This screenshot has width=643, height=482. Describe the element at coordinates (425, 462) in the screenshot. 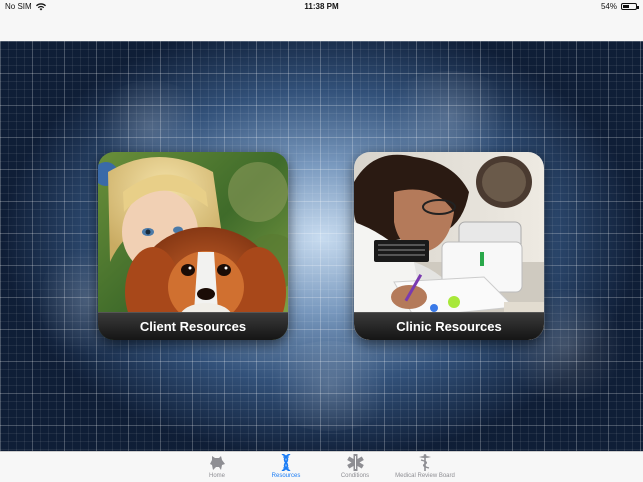

I see `caduceus-icon` at that location.